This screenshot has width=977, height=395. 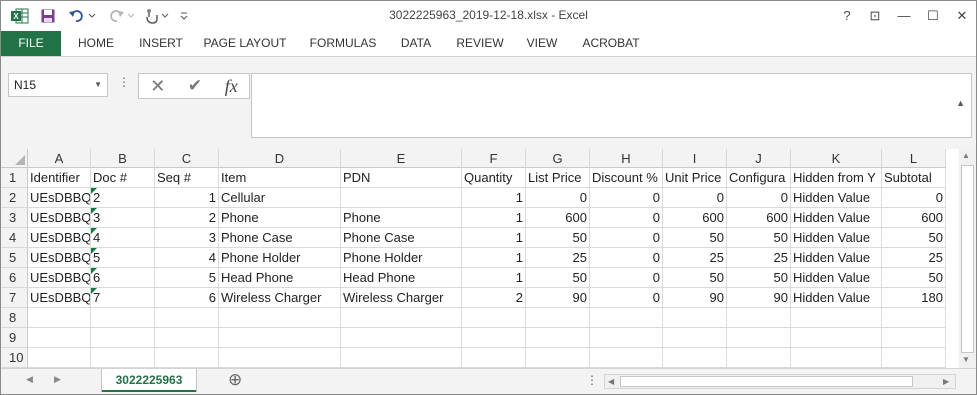 What do you see at coordinates (123, 358) in the screenshot?
I see `cell-b10` at bounding box center [123, 358].